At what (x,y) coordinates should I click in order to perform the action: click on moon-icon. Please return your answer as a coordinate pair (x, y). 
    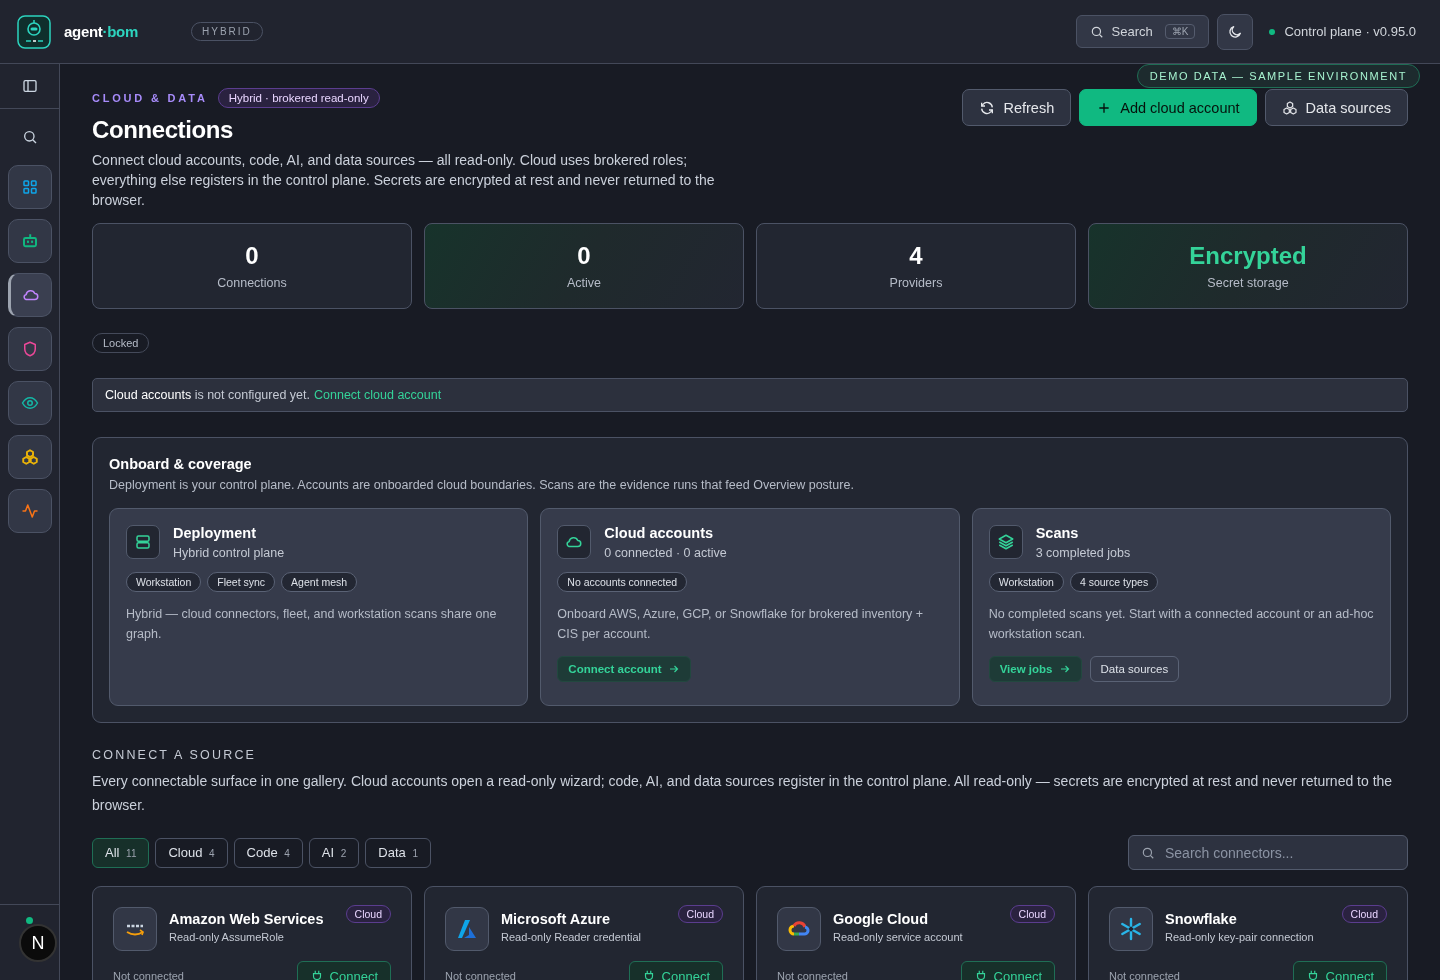
    Looking at the image, I should click on (1235, 31).